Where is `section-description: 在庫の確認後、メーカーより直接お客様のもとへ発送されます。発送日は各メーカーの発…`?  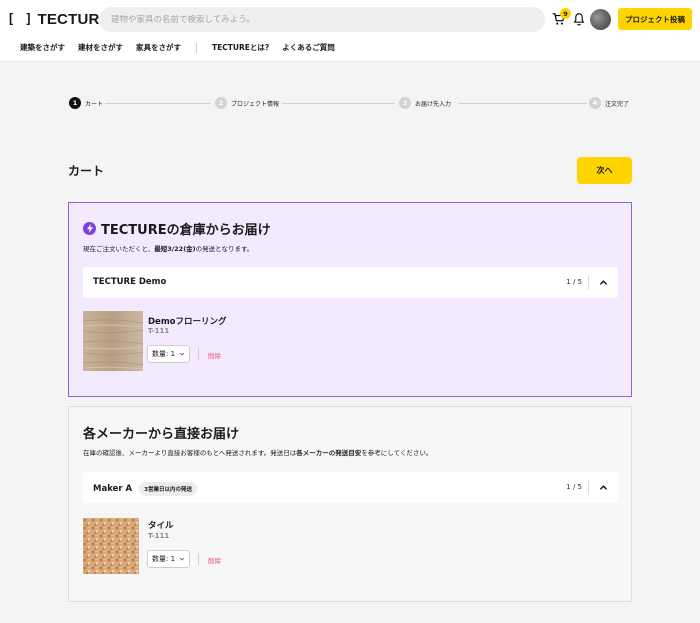 section-description: 在庫の確認後、メーカーより直接お客様のもとへ発送されます。発送日は各メーカーの発… is located at coordinates (257, 452).